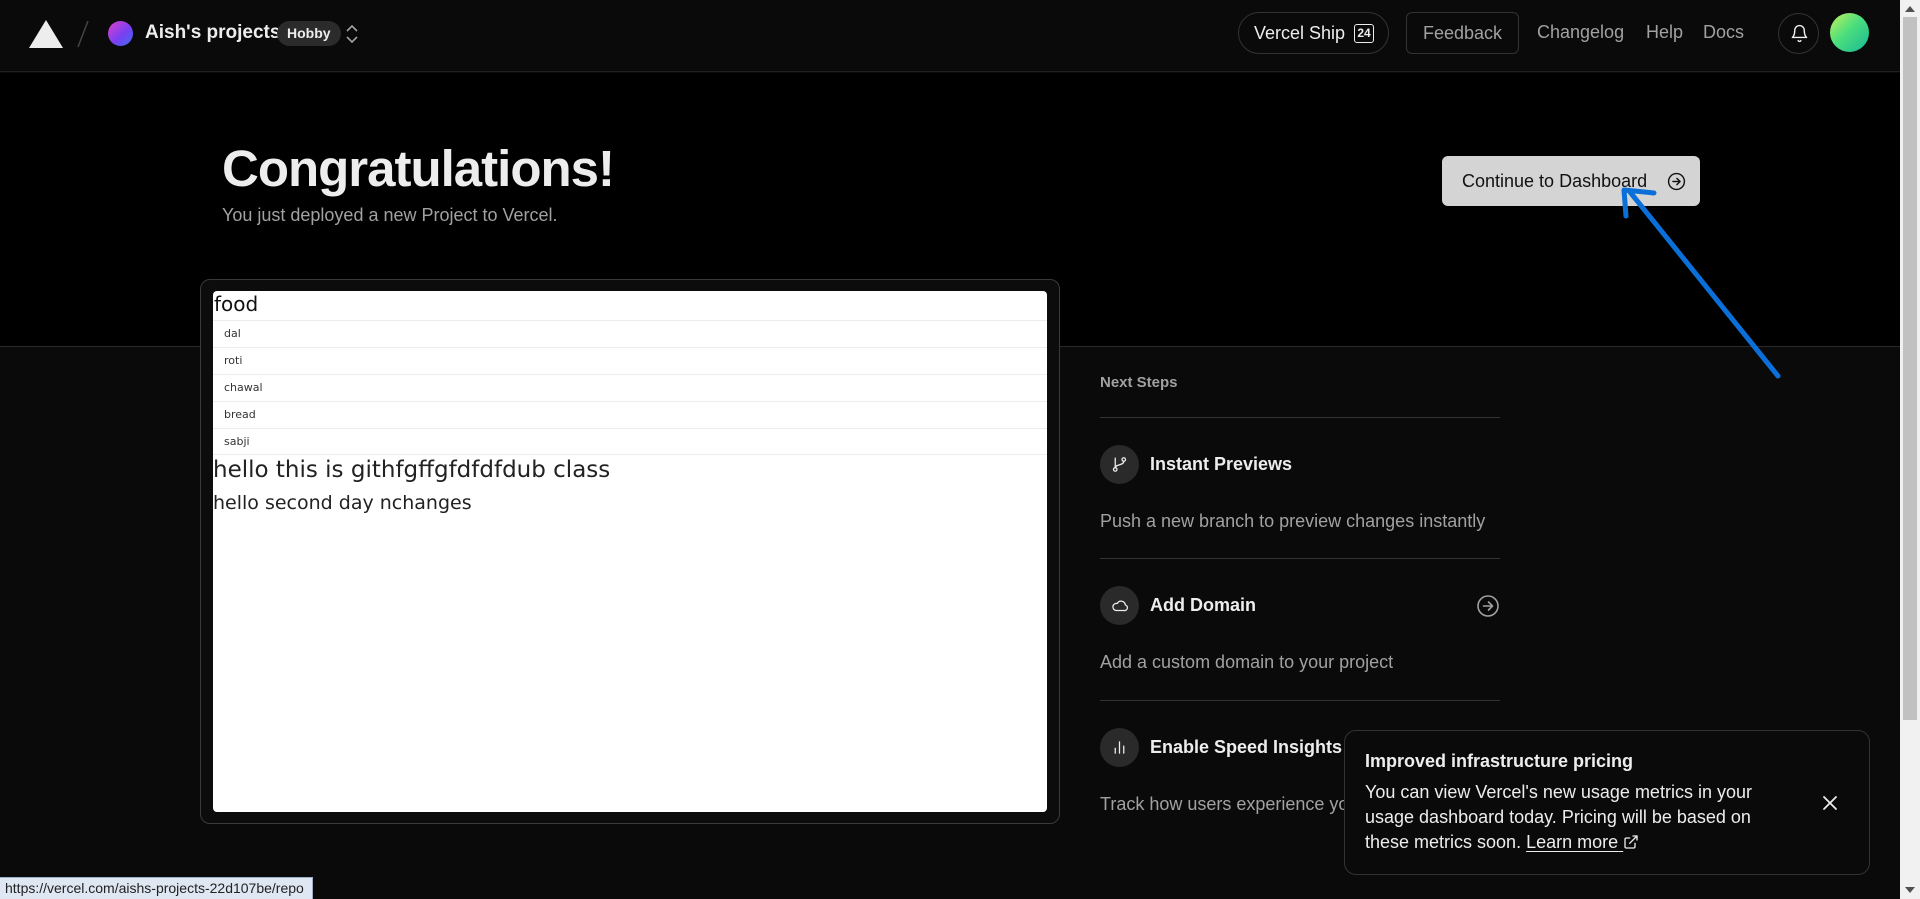 Image resolution: width=1920 pixels, height=899 pixels. I want to click on team-name: Aish's projects, so click(212, 33).